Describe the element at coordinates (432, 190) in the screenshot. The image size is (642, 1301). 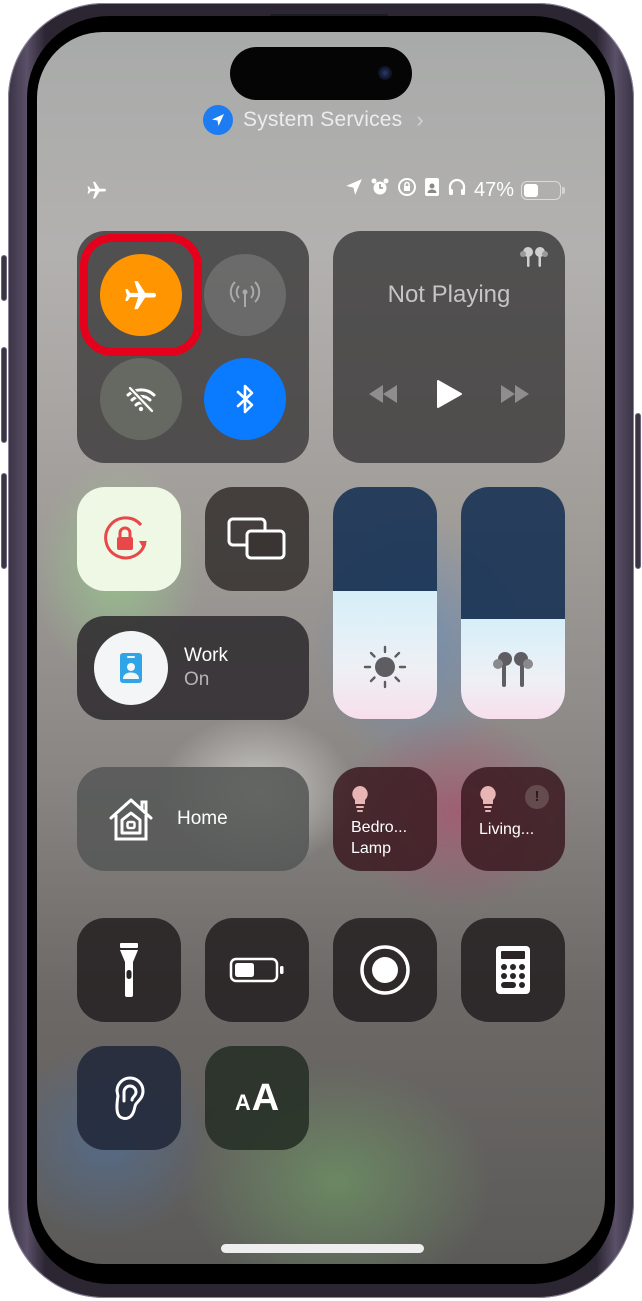
I see `focus-work-icon` at that location.